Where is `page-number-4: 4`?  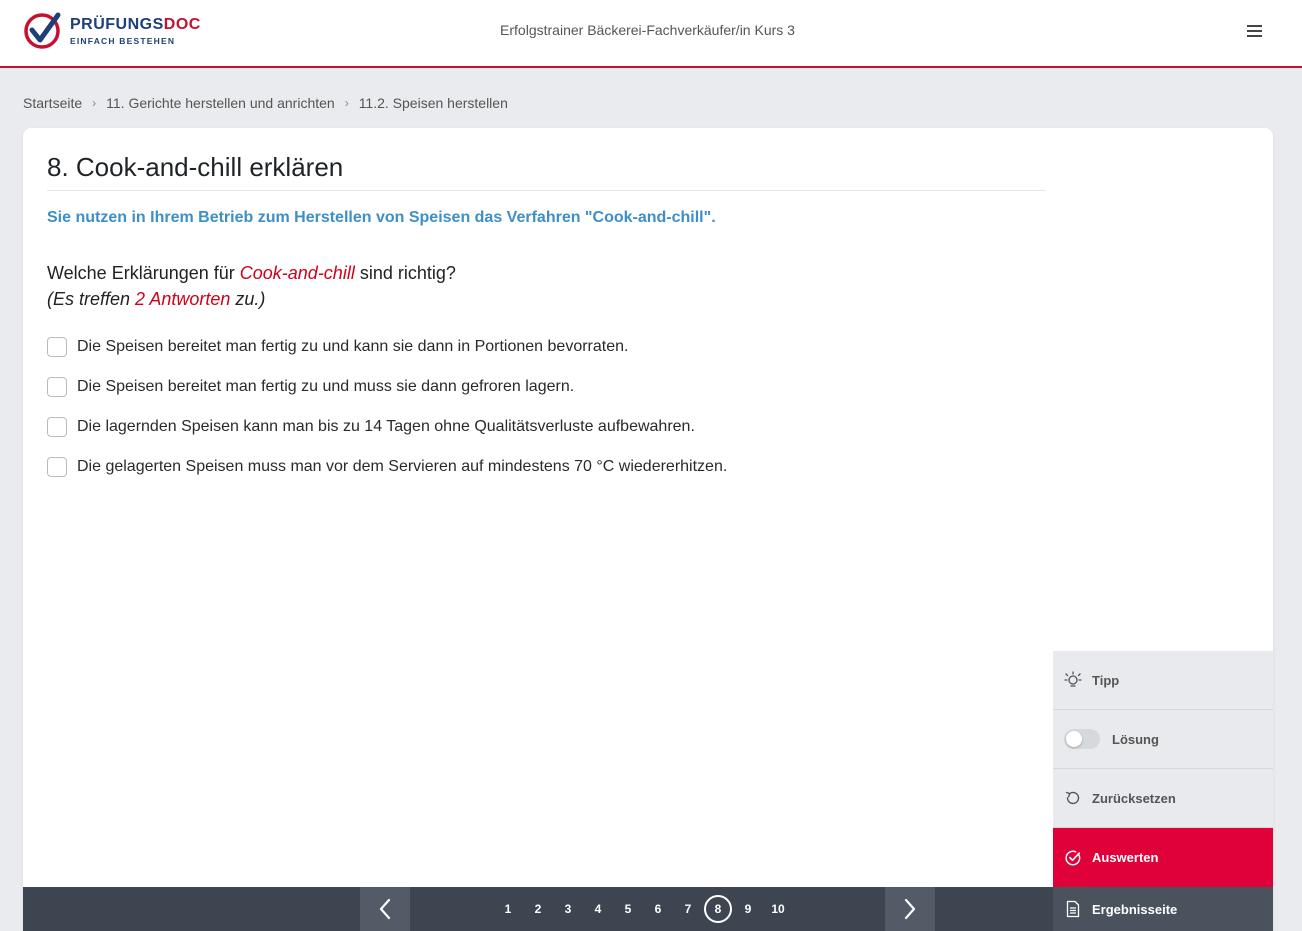
page-number-4: 4 is located at coordinates (598, 909).